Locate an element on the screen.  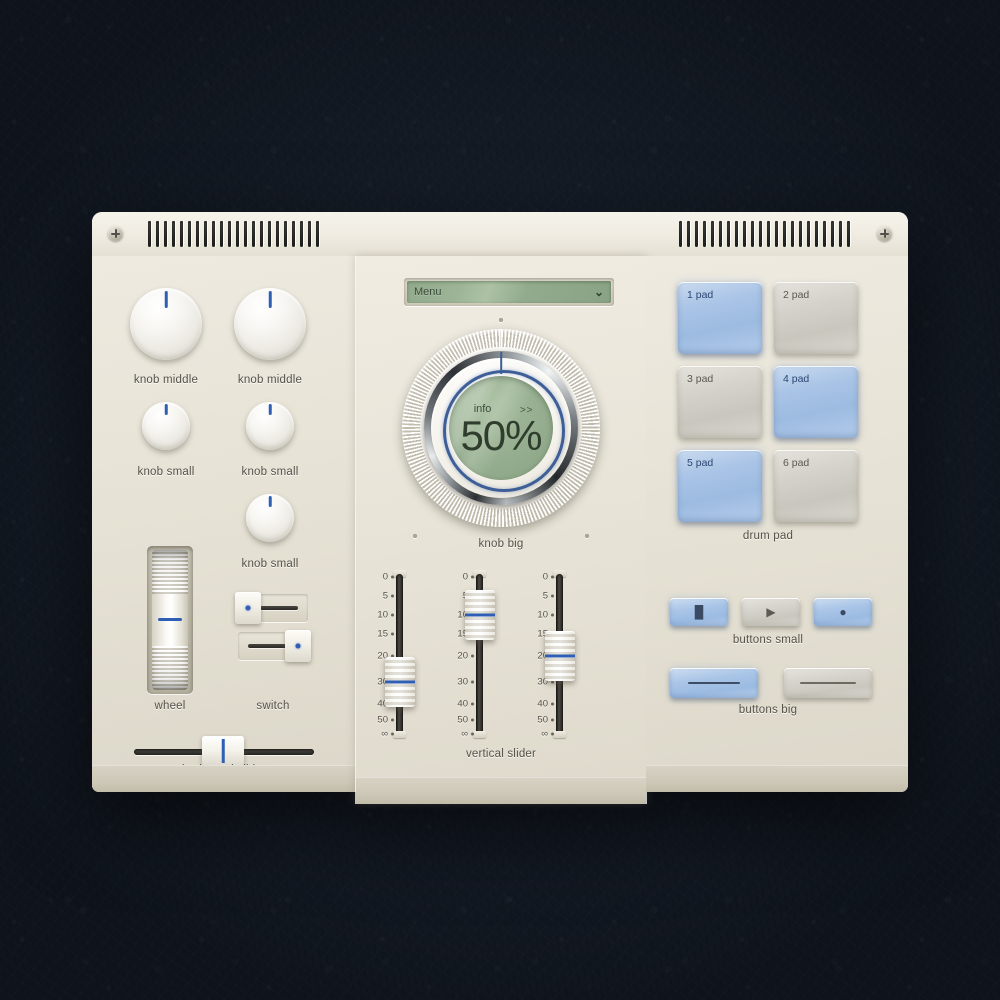
wheel-well is located at coordinates (170, 620).